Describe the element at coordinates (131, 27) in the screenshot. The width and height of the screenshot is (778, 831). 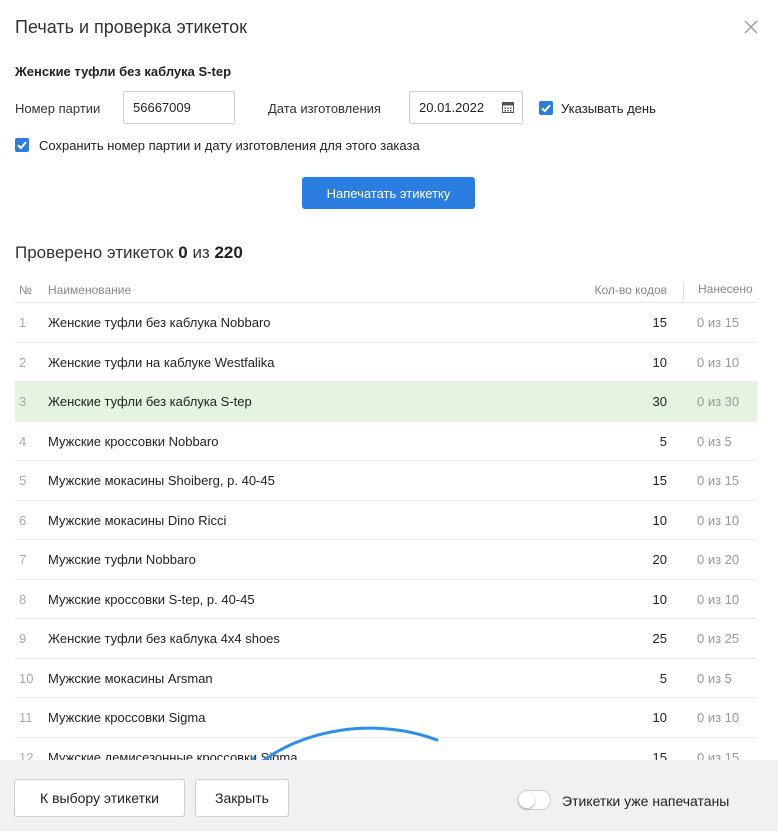
I see `dialog-title: Печать и проверка этикеток` at that location.